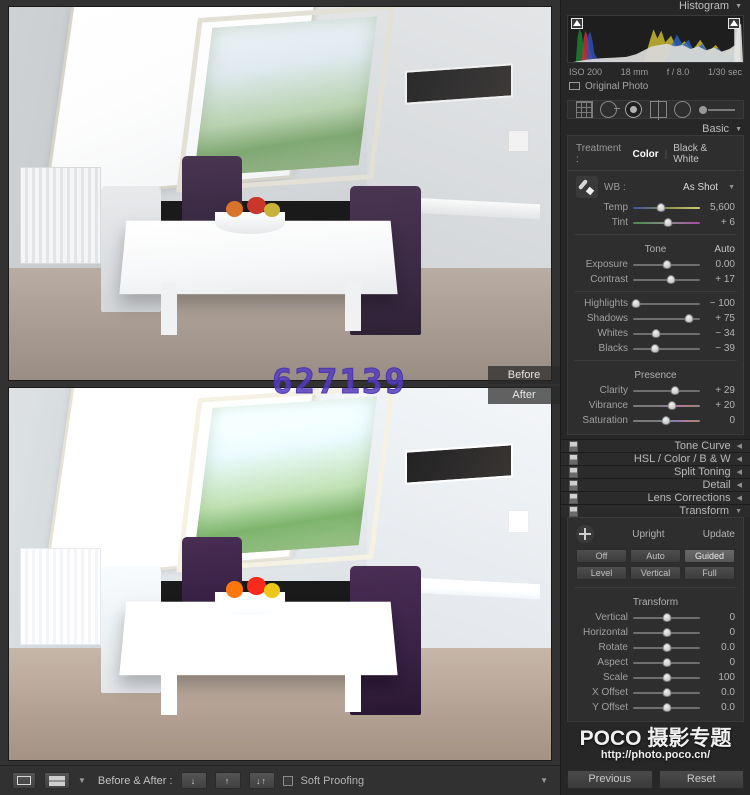 The height and width of the screenshot is (795, 750). Describe the element at coordinates (193, 780) in the screenshot. I see `copy-before-to-after-button: ↓` at that location.